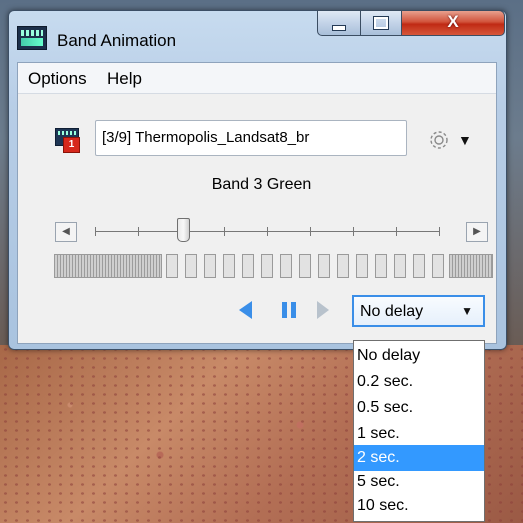  What do you see at coordinates (323, 310) in the screenshot?
I see `step-forward-icon` at bounding box center [323, 310].